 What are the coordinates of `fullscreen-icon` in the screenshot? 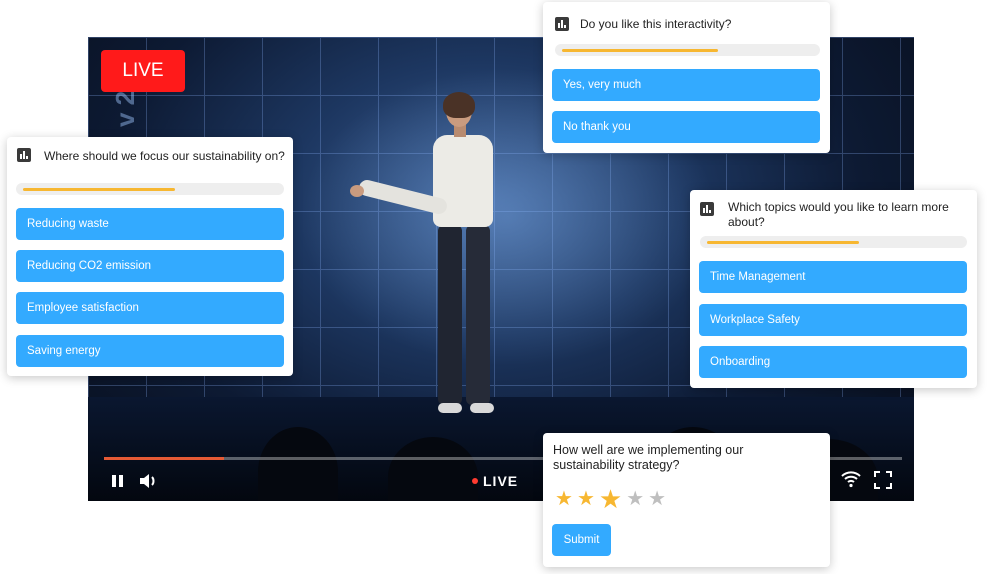 It's located at (883, 480).